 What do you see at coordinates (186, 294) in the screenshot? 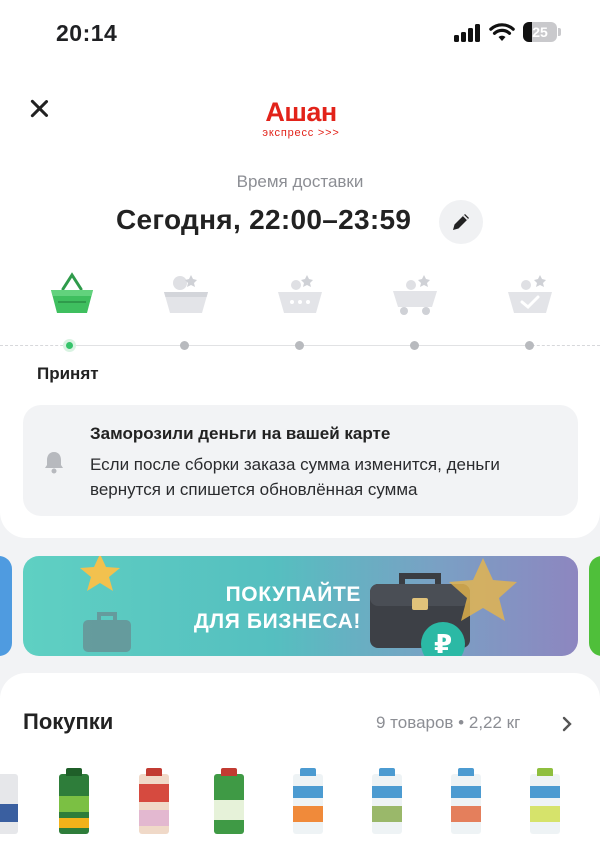
I see `basket-items-icon` at bounding box center [186, 294].